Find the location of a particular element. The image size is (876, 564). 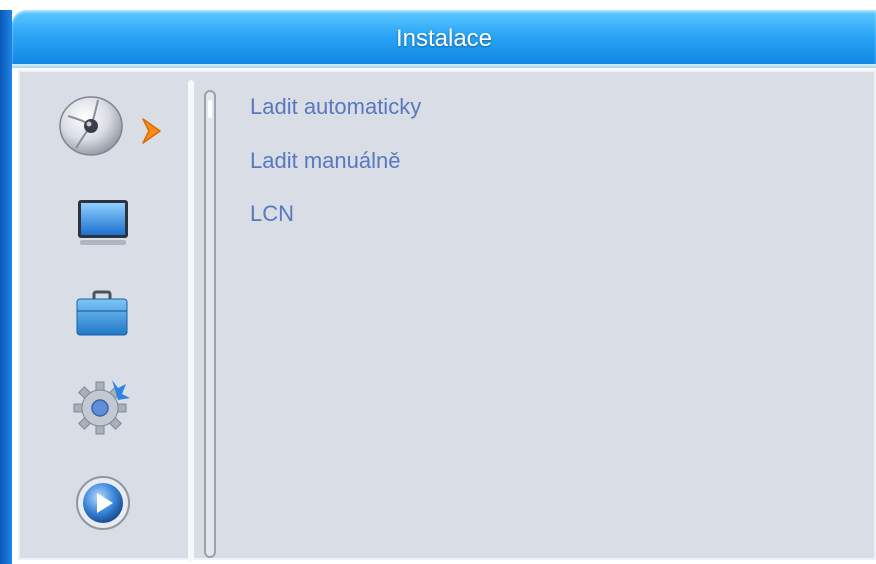

briefcase-icon is located at coordinates (102, 313).